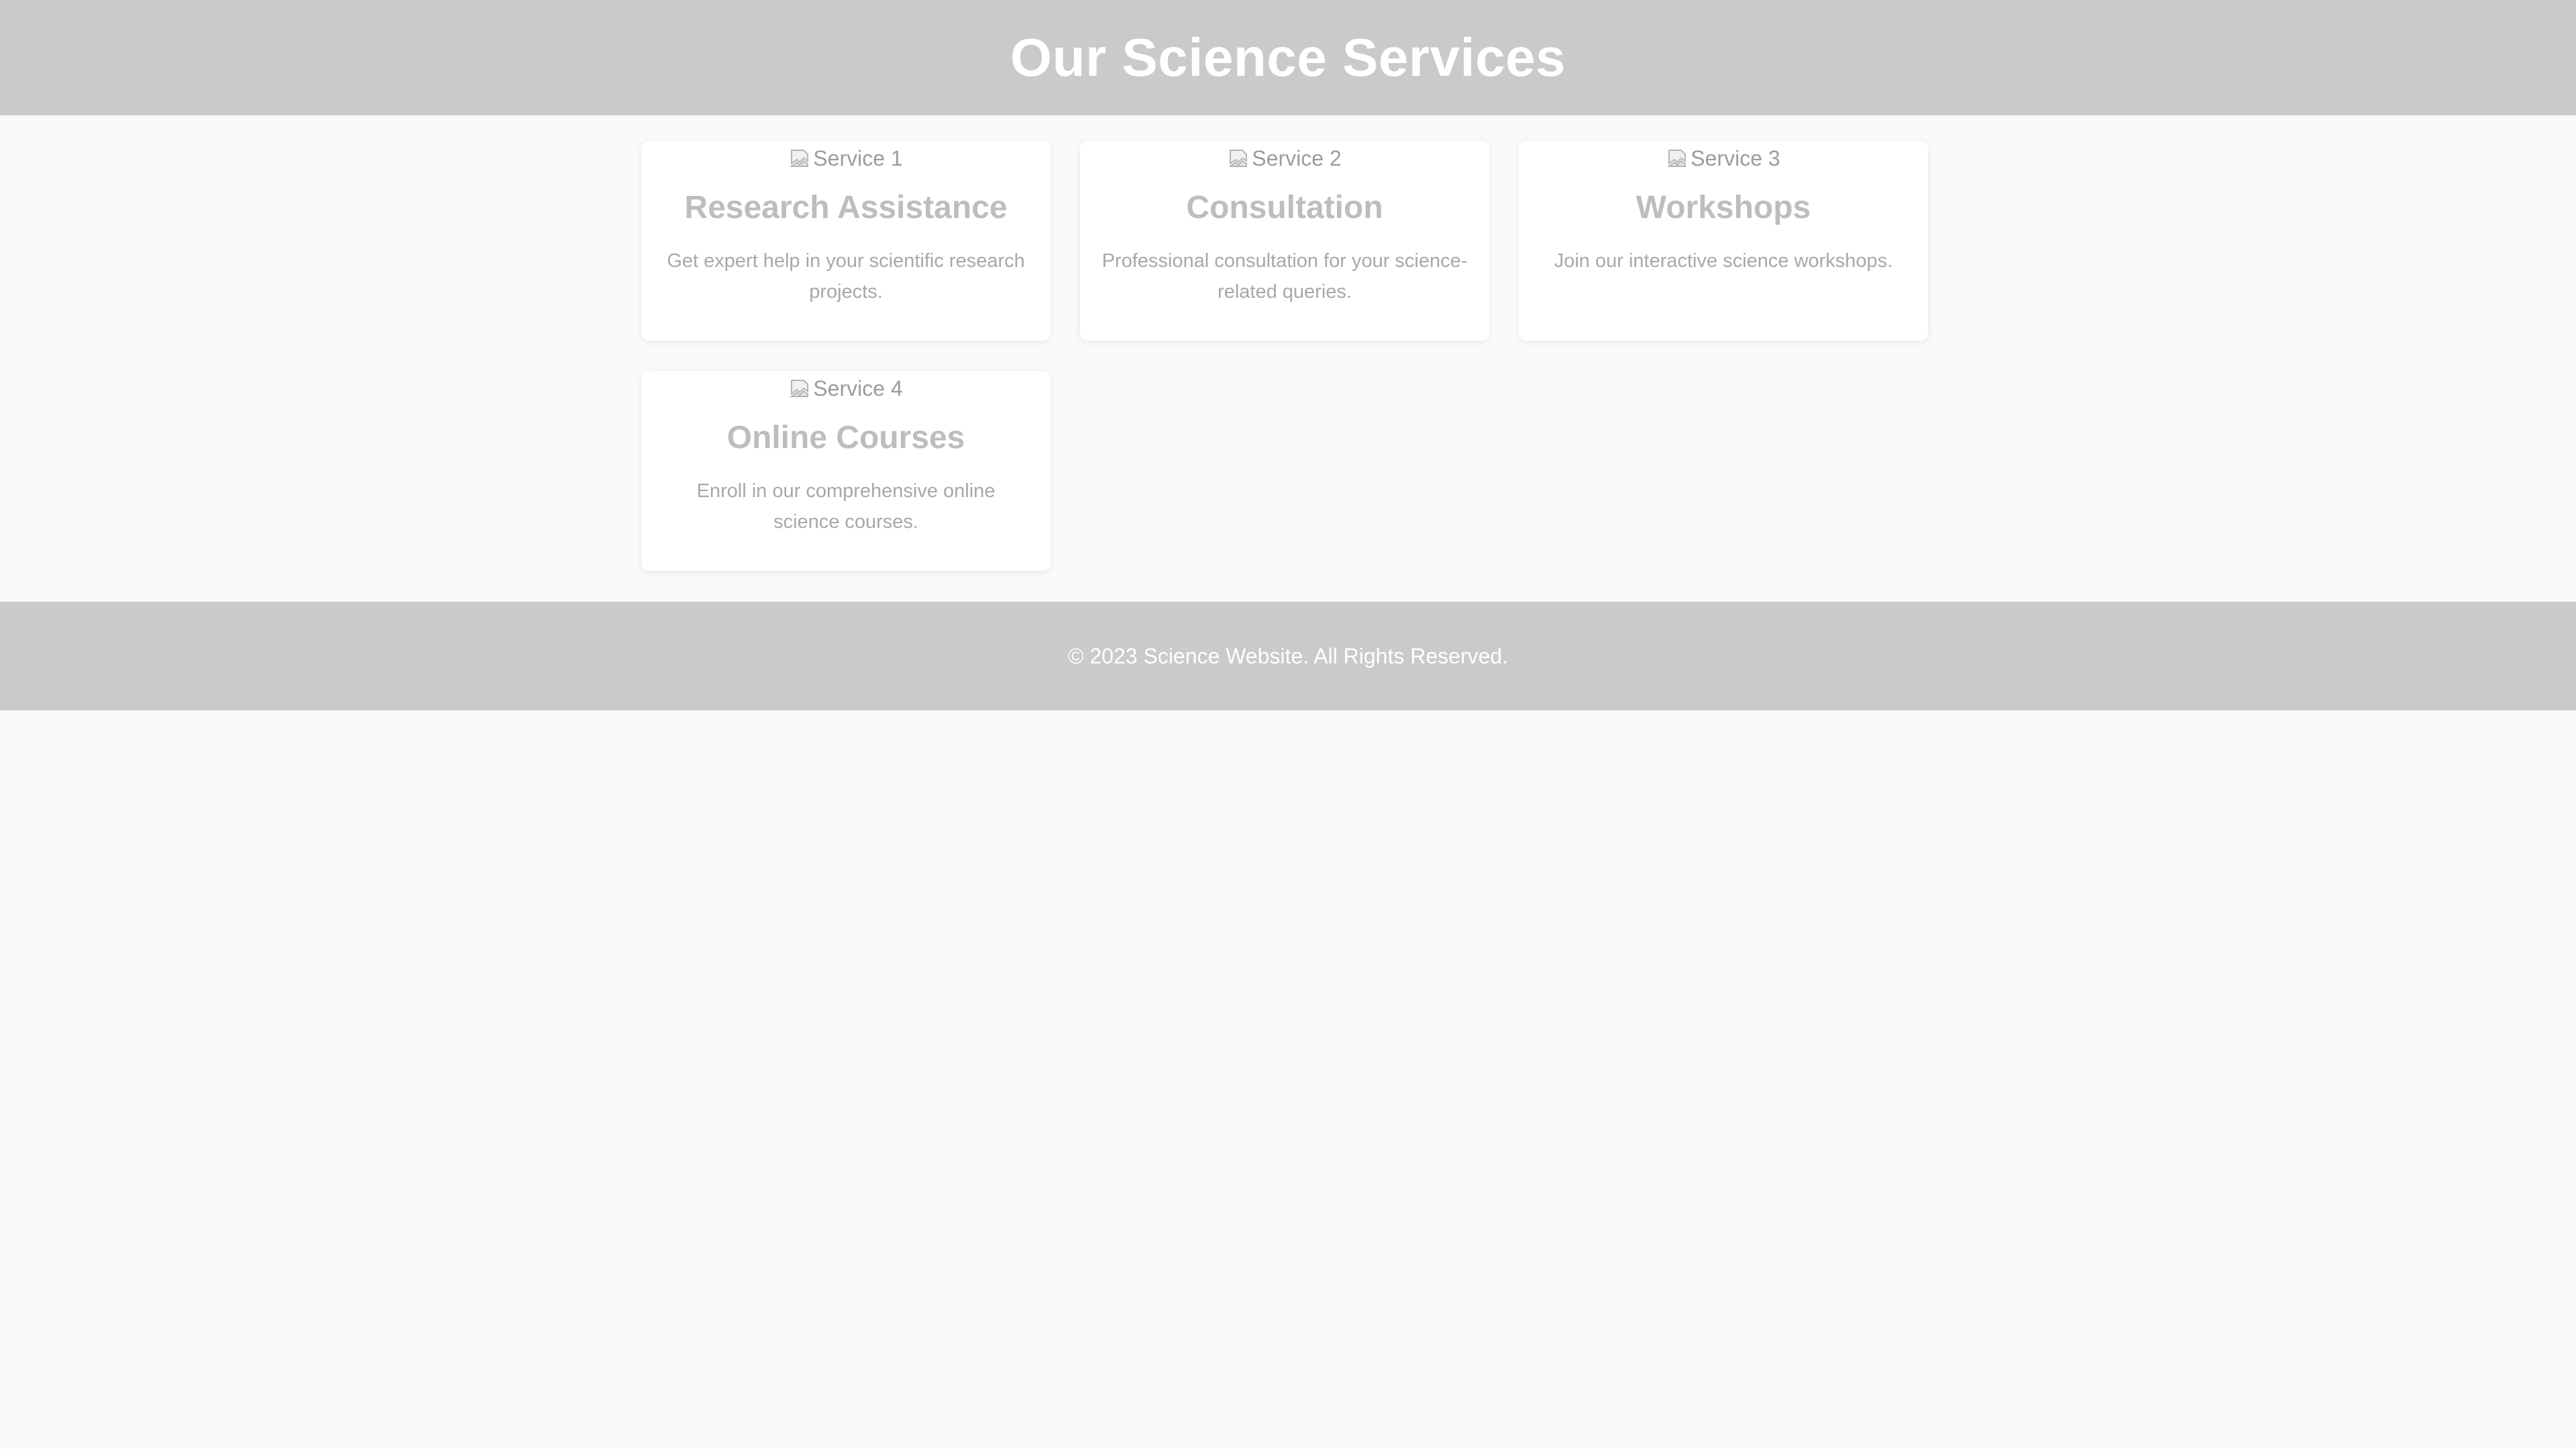 This screenshot has height=1449, width=2576. What do you see at coordinates (858, 388) in the screenshot?
I see `service-image-alt: Service 4` at bounding box center [858, 388].